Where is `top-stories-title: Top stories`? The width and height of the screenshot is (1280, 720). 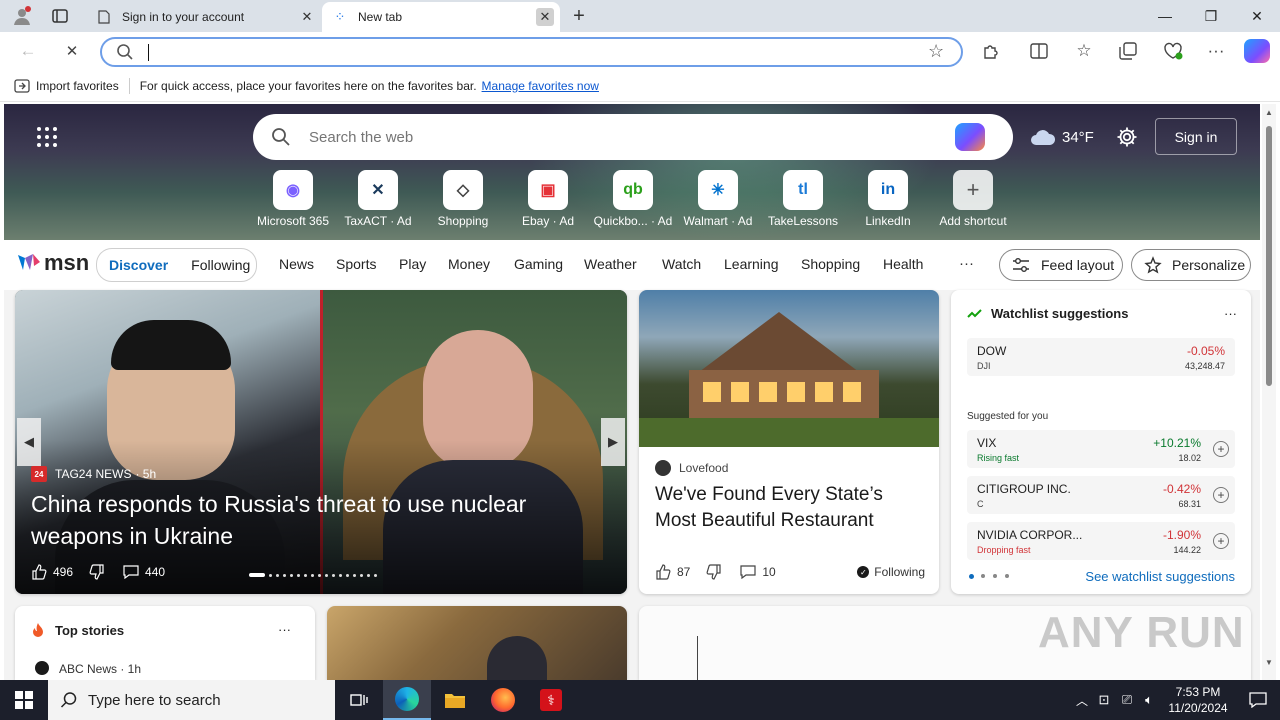 top-stories-title: Top stories is located at coordinates (89, 630).